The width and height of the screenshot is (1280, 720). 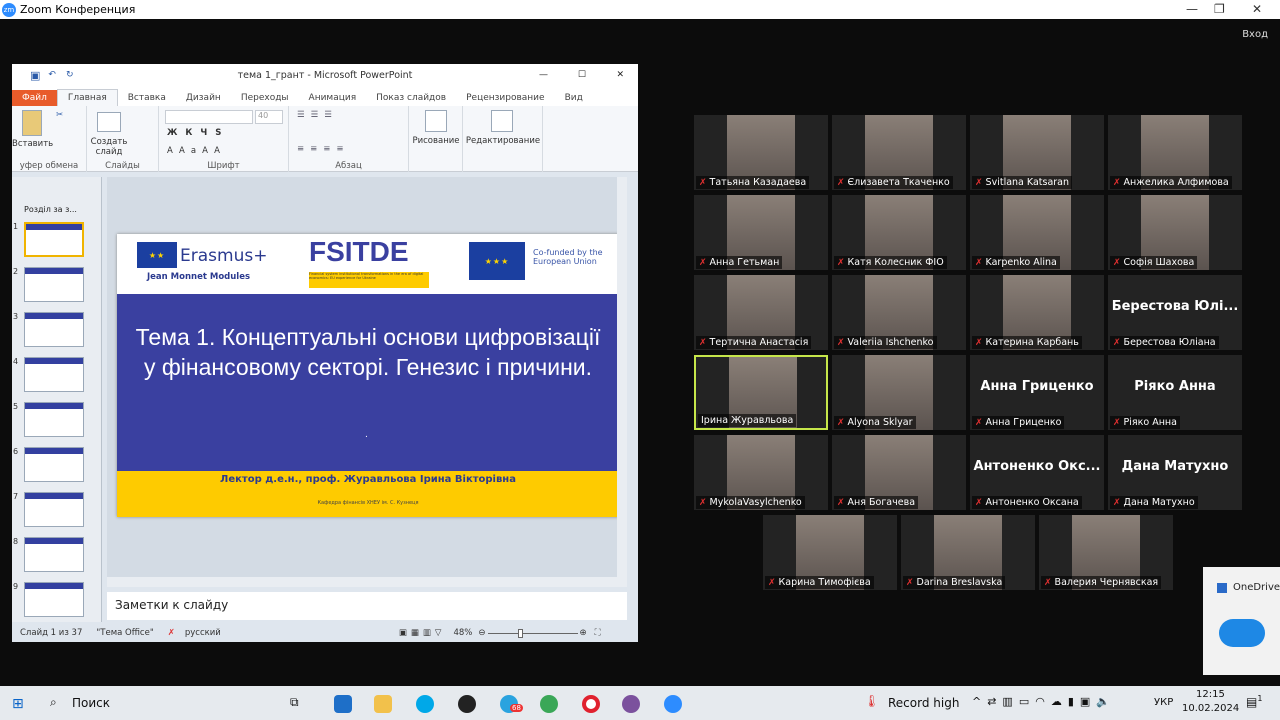 I want to click on ppt-maximize-button: ☐, so click(x=582, y=75).